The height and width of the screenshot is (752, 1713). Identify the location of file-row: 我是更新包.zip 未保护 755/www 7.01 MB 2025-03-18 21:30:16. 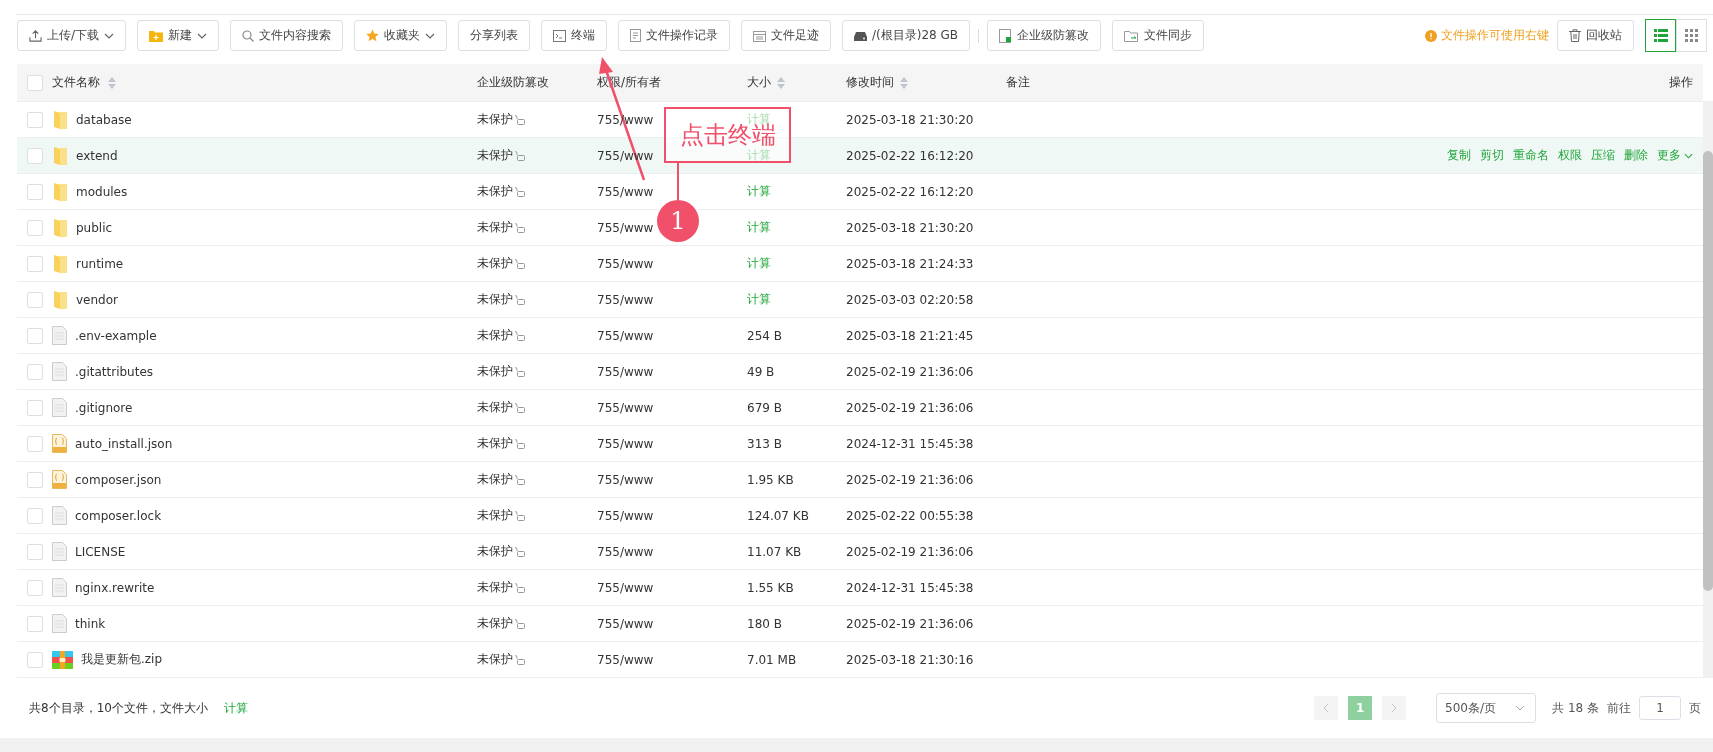
(860, 660).